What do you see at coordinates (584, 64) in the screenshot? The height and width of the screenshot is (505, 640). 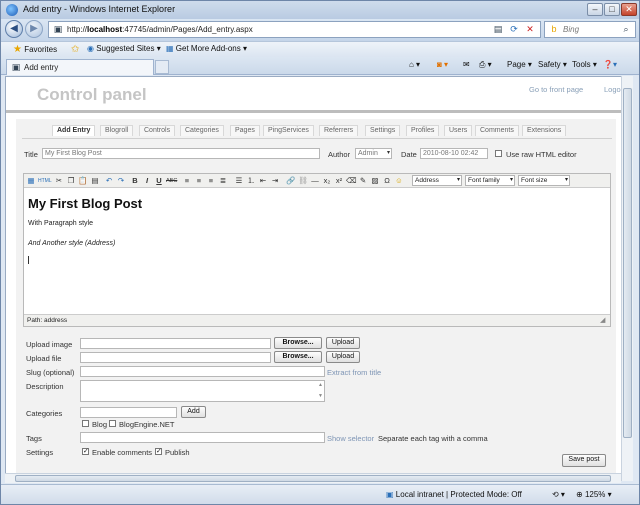 I see `tools-menu: Tools ▾` at bounding box center [584, 64].